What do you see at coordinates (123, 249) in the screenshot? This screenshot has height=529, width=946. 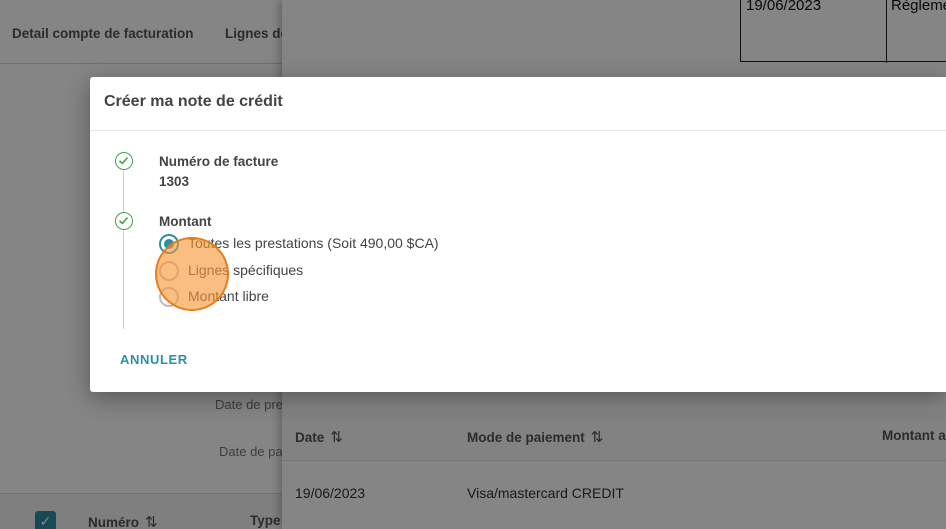 I see `stepper-line` at bounding box center [123, 249].